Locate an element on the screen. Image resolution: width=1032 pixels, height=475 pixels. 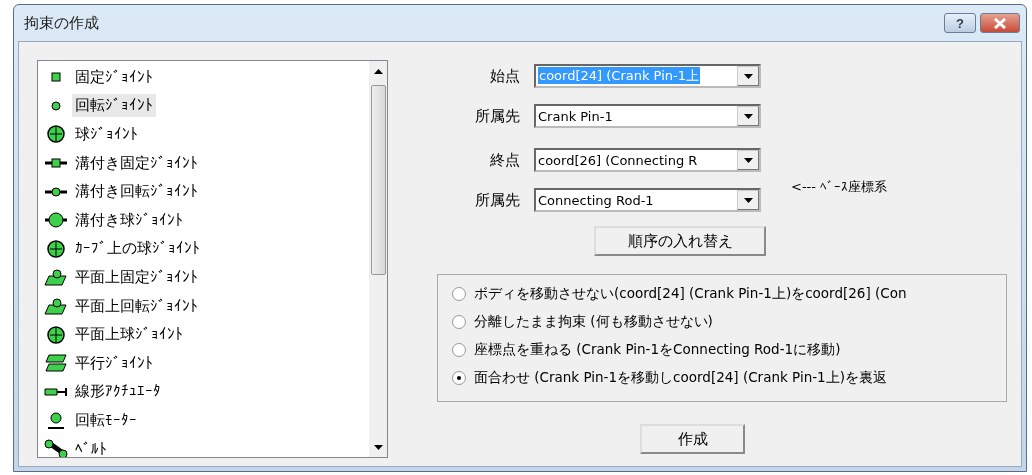
combo-box: Crank Pin-1 is located at coordinates (647, 116).